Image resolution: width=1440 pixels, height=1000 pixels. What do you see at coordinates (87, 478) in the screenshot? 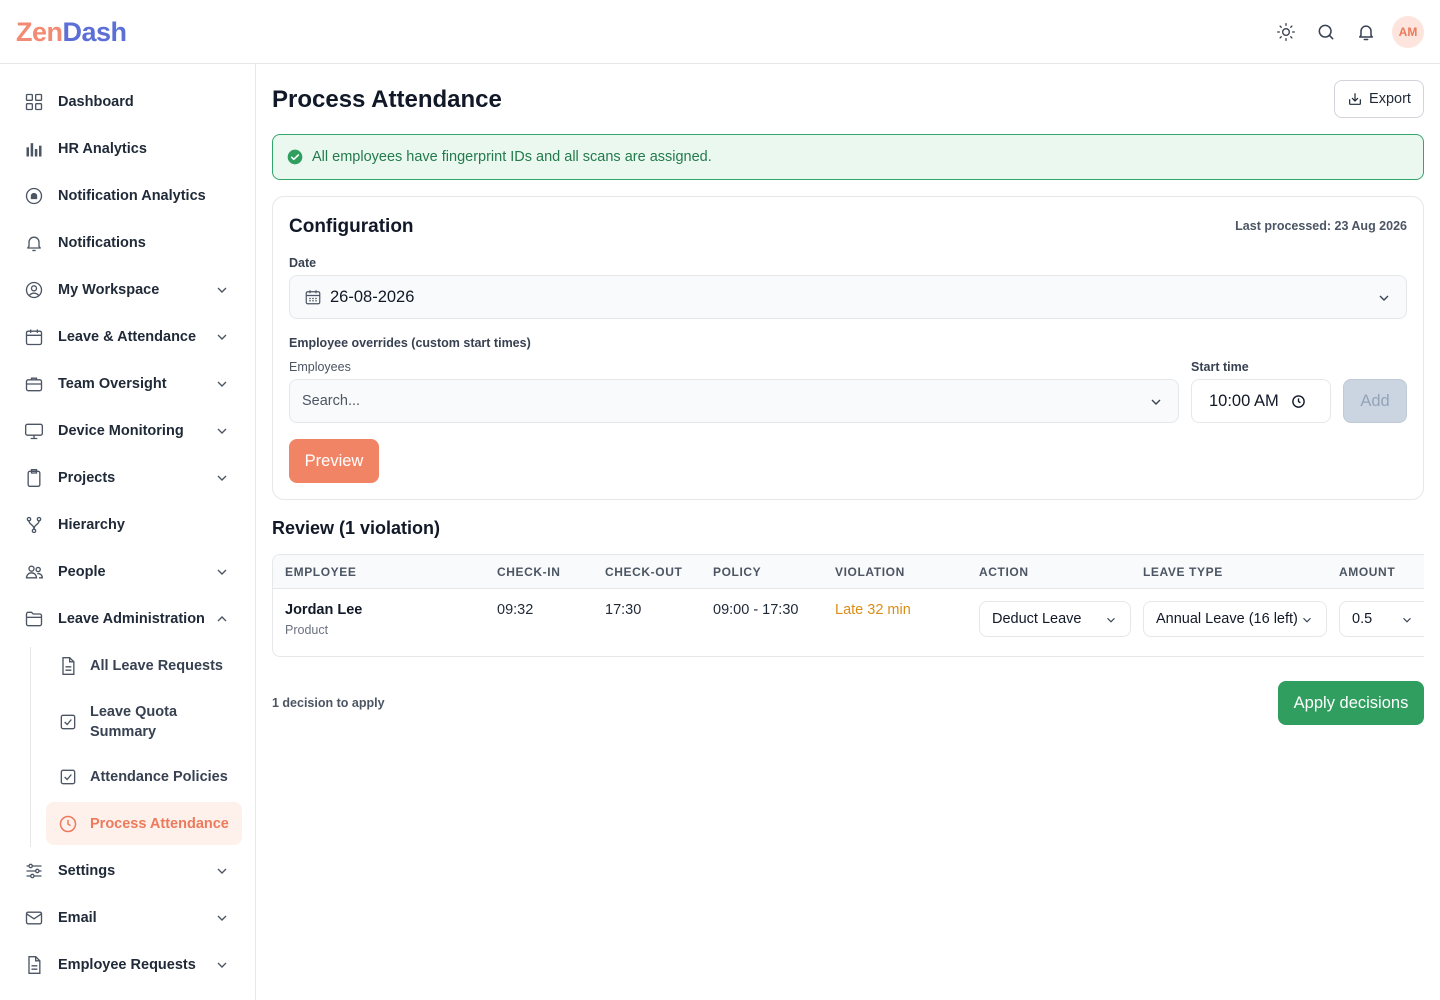
I see `sidebar-item-label: Projects` at bounding box center [87, 478].